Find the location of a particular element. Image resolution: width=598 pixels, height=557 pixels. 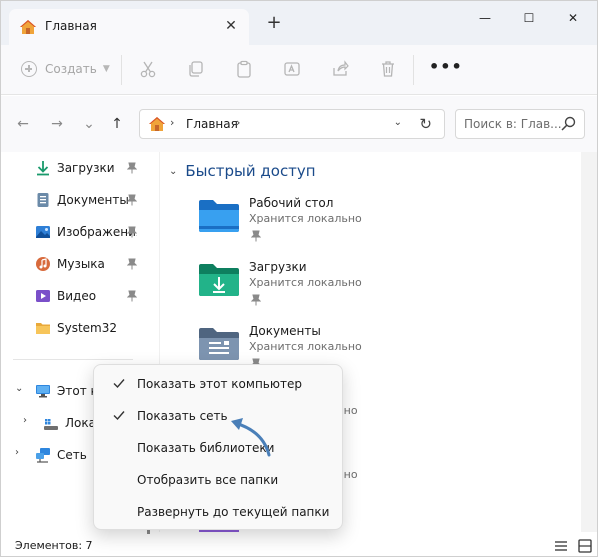

download-icon is located at coordinates (43, 168).